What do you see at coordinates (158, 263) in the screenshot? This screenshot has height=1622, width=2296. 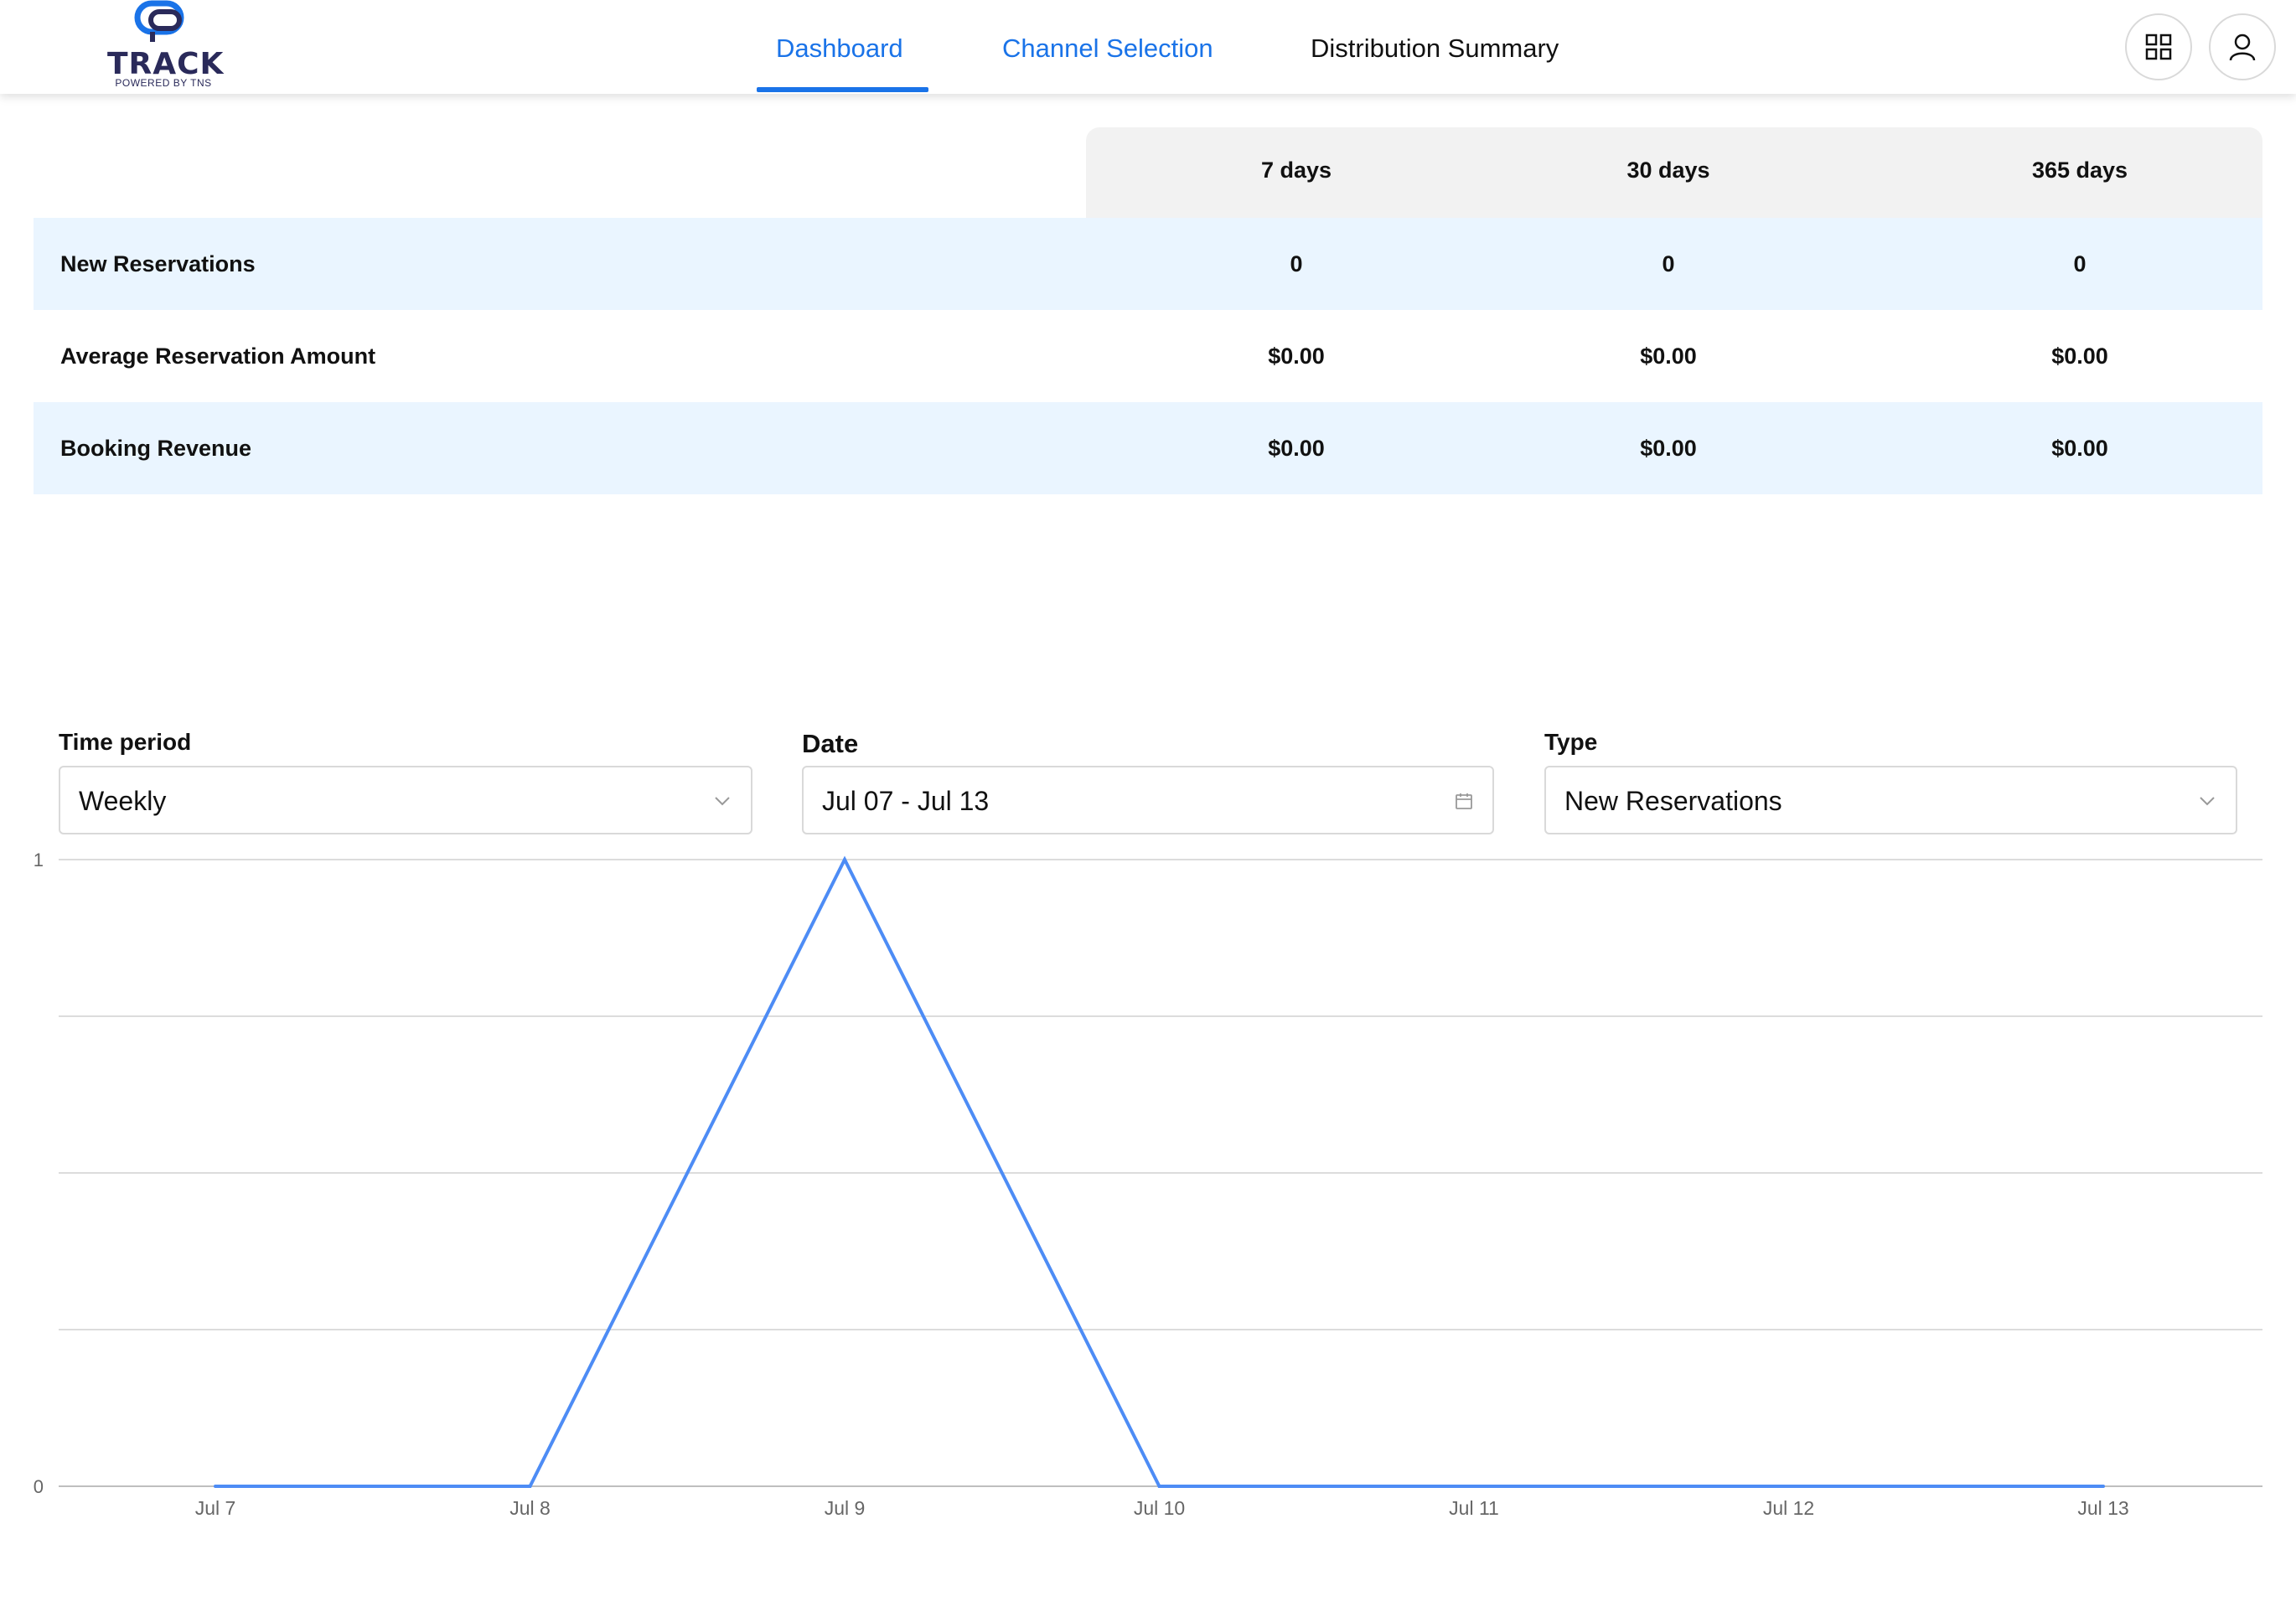 I see `row-label: New Reservations` at bounding box center [158, 263].